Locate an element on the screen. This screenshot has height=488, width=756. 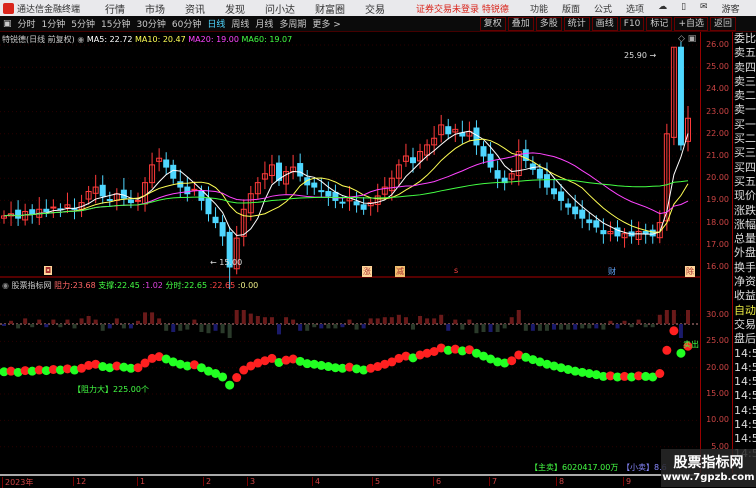
price-tick: 20.00 is located at coordinates (717, 178).